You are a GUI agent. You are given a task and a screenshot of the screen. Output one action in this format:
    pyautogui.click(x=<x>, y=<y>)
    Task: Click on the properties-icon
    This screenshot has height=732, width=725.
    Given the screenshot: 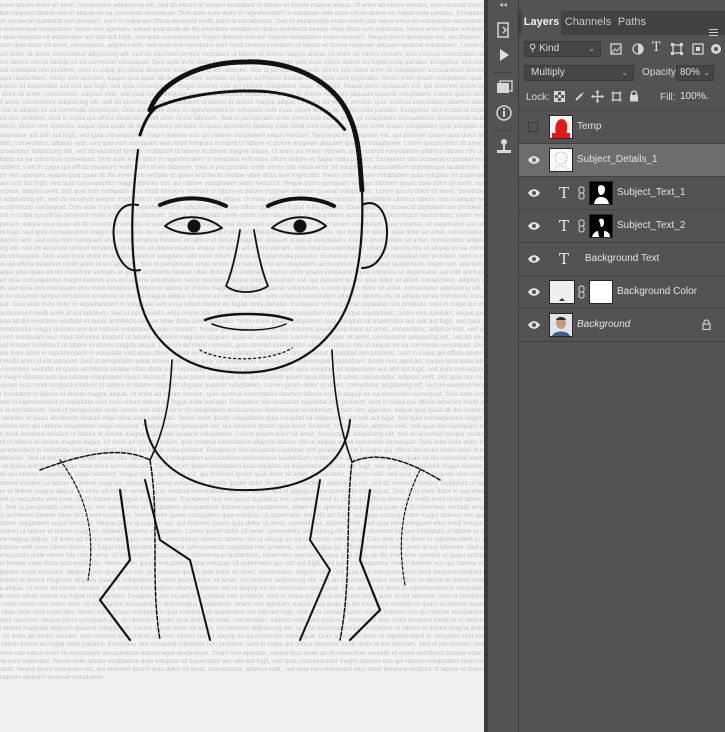 What is the action you would take?
    pyautogui.click(x=504, y=146)
    